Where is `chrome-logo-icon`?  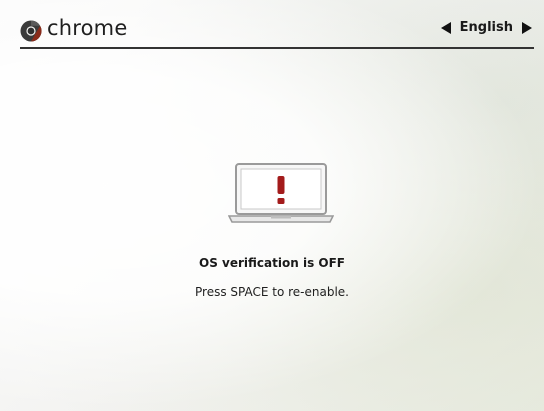 chrome-logo-icon is located at coordinates (31, 31).